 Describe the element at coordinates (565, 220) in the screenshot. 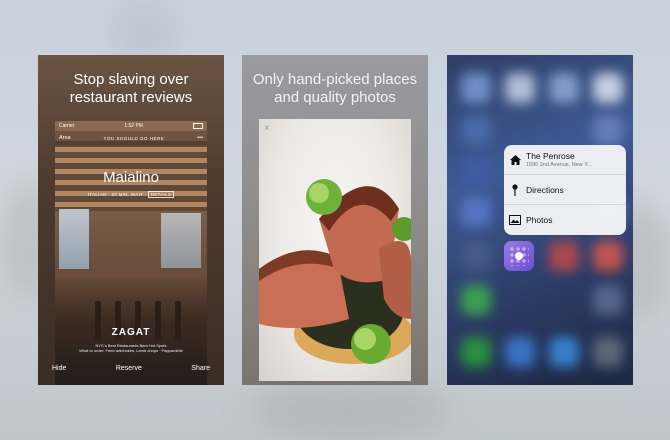

I see `quick-action-photos: Photos` at that location.